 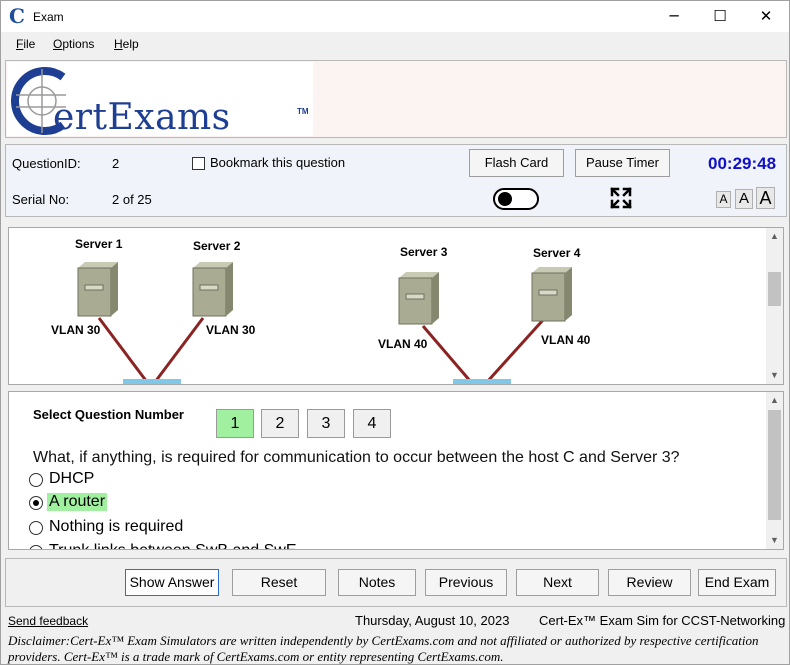 I want to click on logo-trademark: TM, so click(x=303, y=111).